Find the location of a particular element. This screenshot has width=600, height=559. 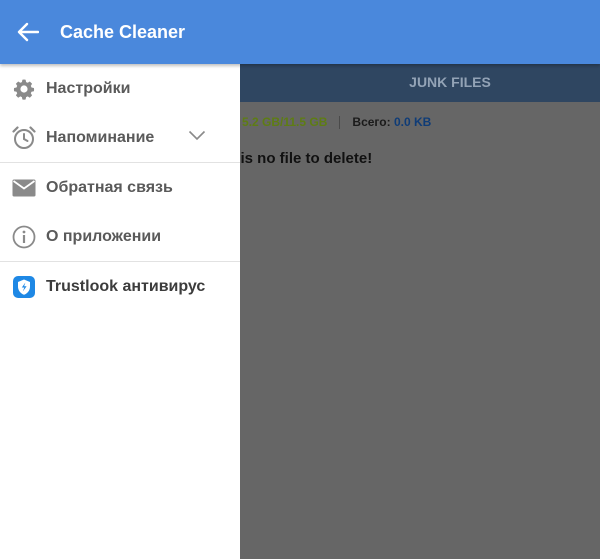

empty-message: e is no file to delete! is located at coordinates (300, 158).